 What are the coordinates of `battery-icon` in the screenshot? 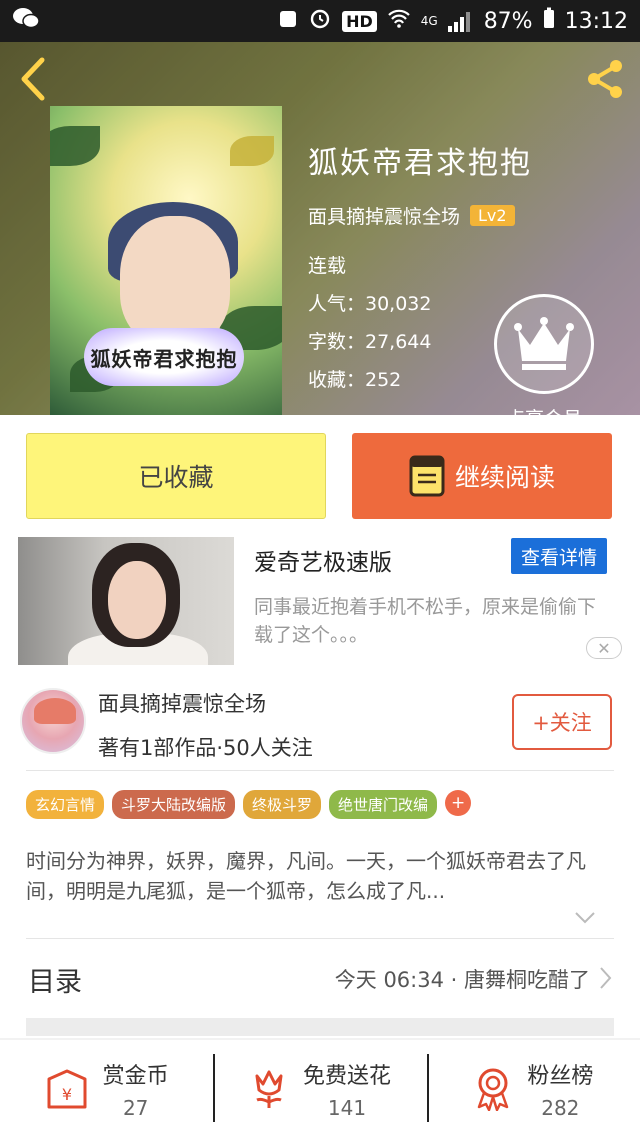 It's located at (549, 21).